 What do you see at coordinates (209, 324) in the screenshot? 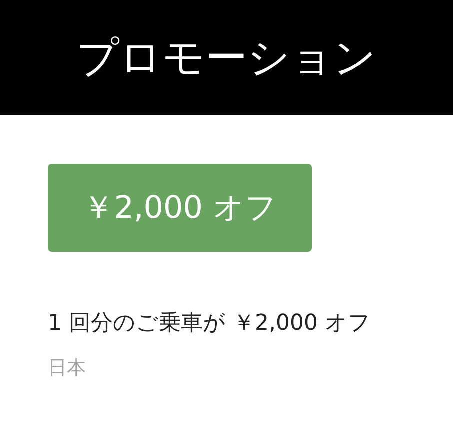
I see `promo-description: 1 回分のご乗車が ￥2,000 オフ` at bounding box center [209, 324].